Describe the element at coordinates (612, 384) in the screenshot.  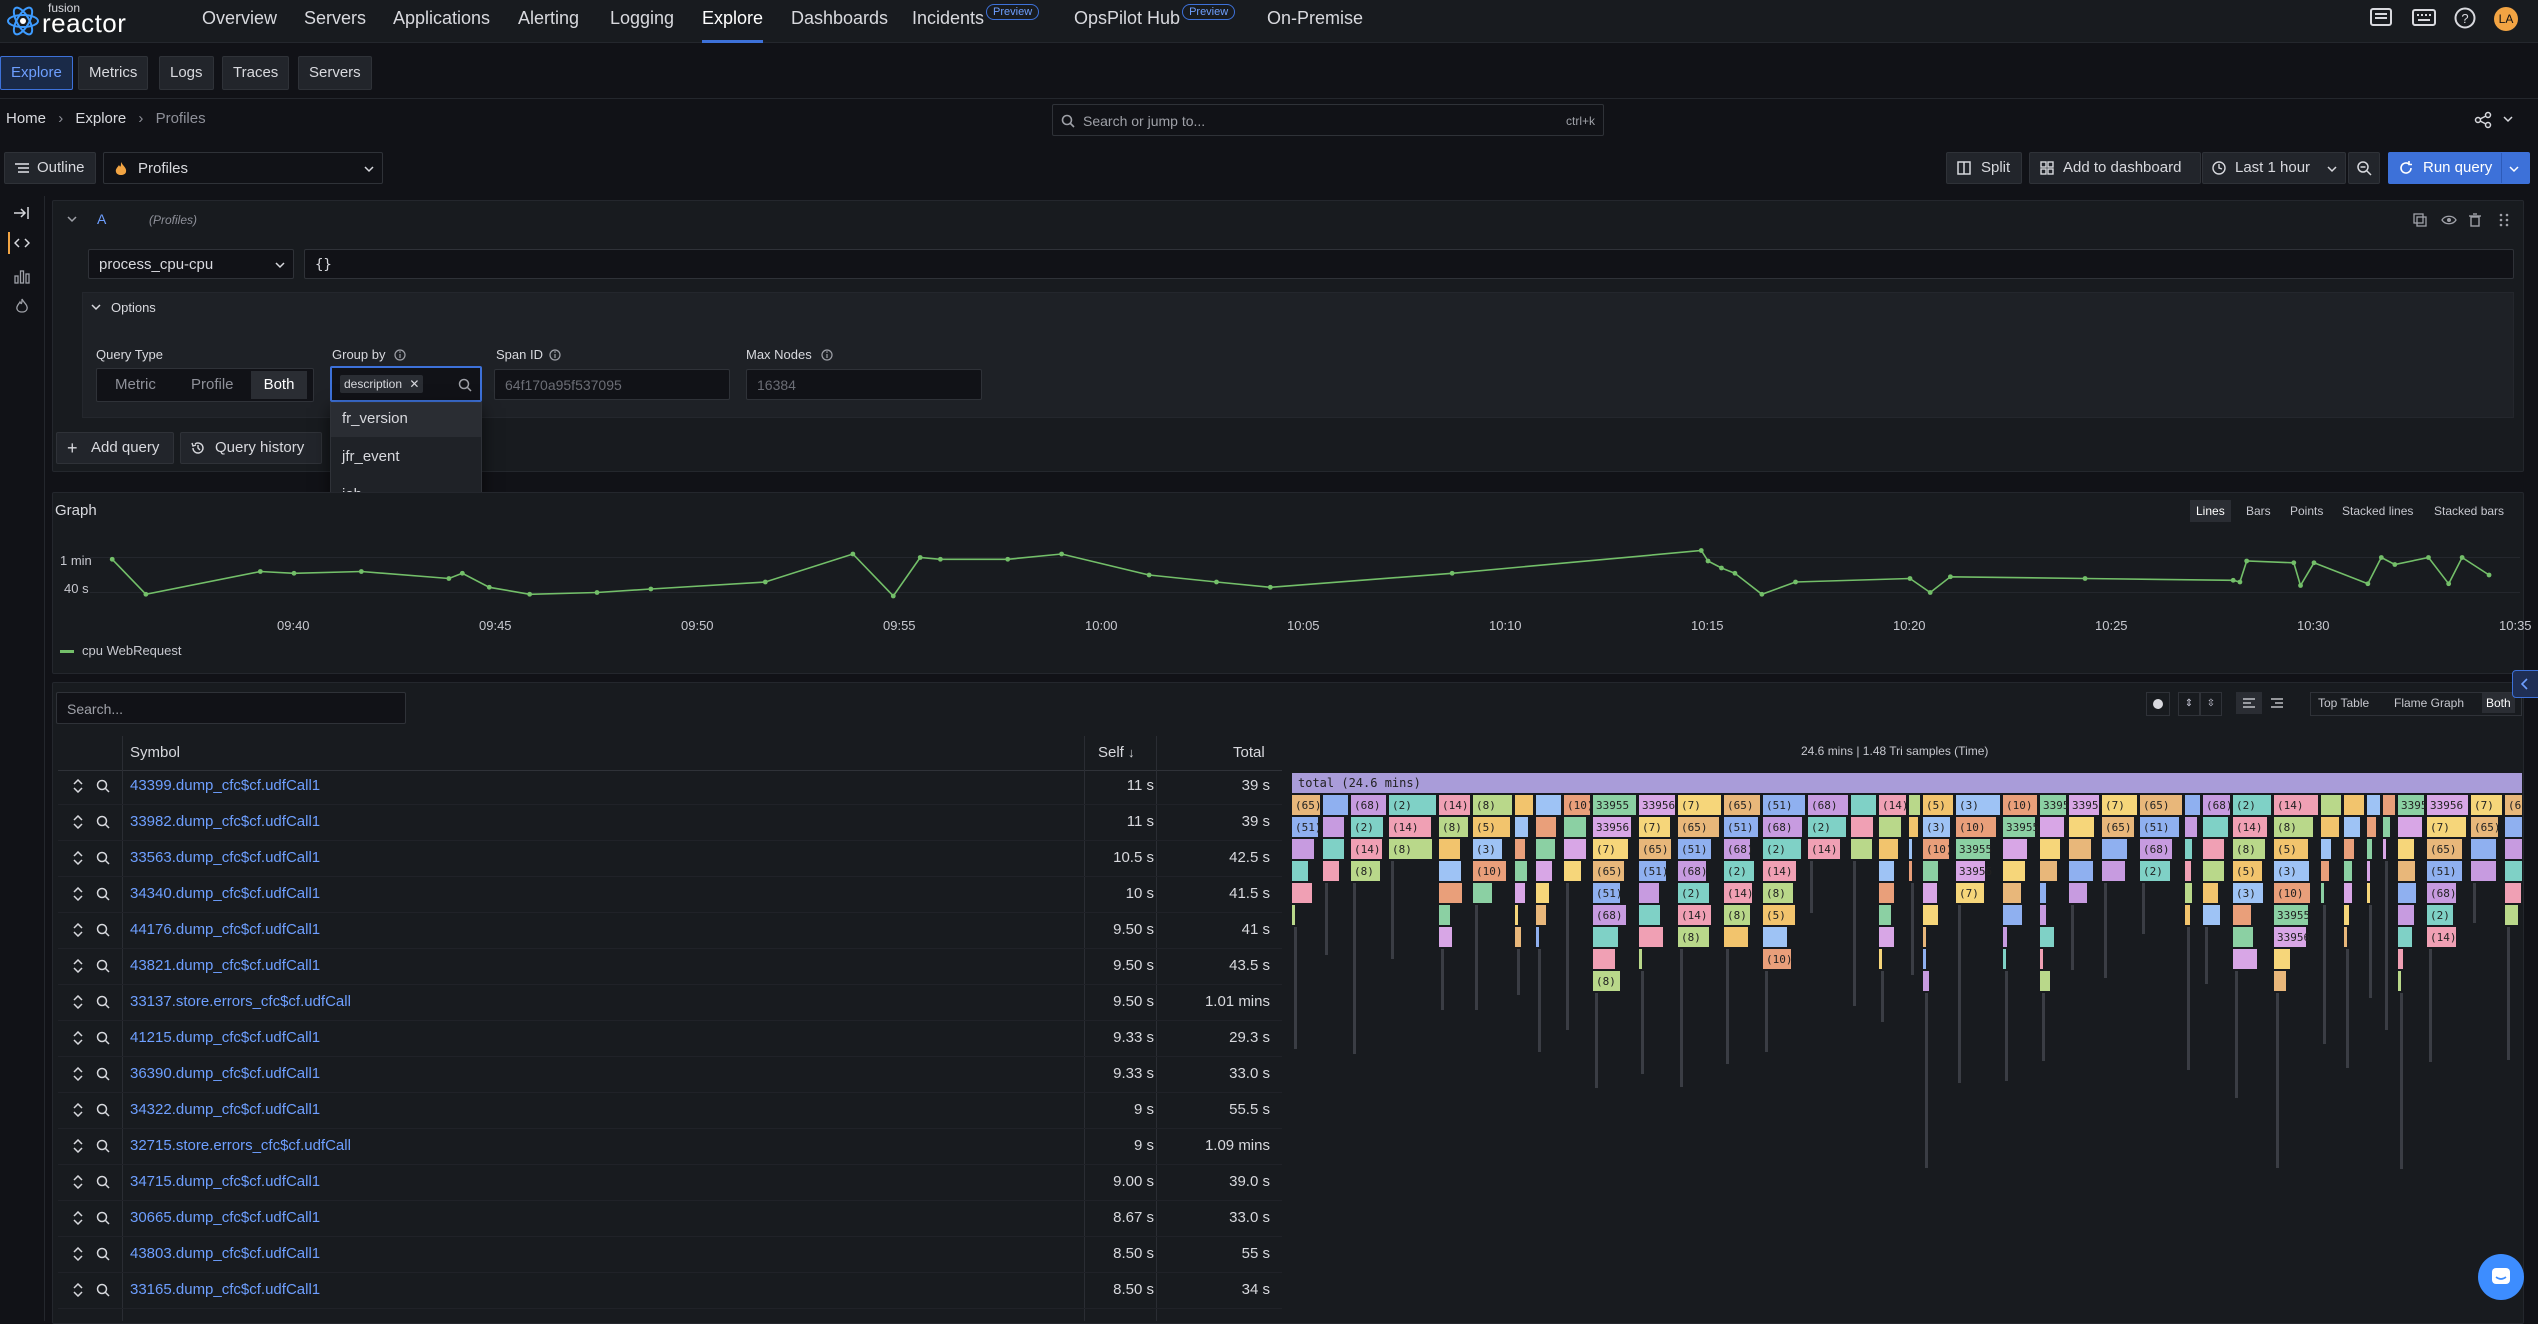
I see `span-id-input: 64f170a95f537095` at that location.